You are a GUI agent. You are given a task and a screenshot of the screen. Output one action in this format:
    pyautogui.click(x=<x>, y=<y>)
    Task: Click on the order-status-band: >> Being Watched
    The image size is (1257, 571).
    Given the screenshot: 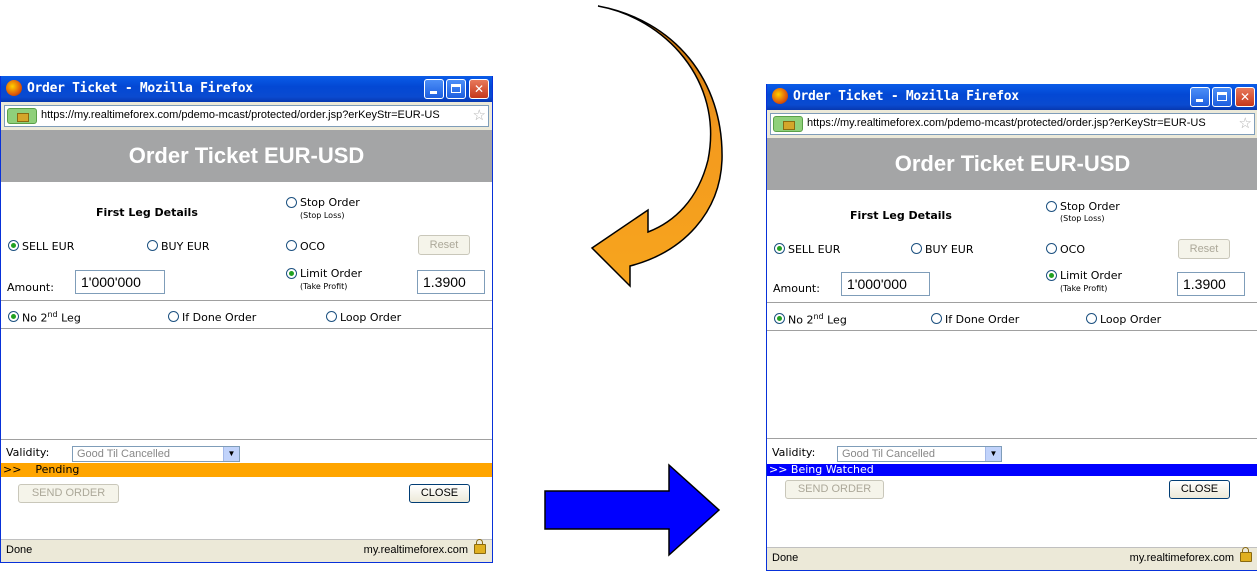 What is the action you would take?
    pyautogui.click(x=1012, y=470)
    